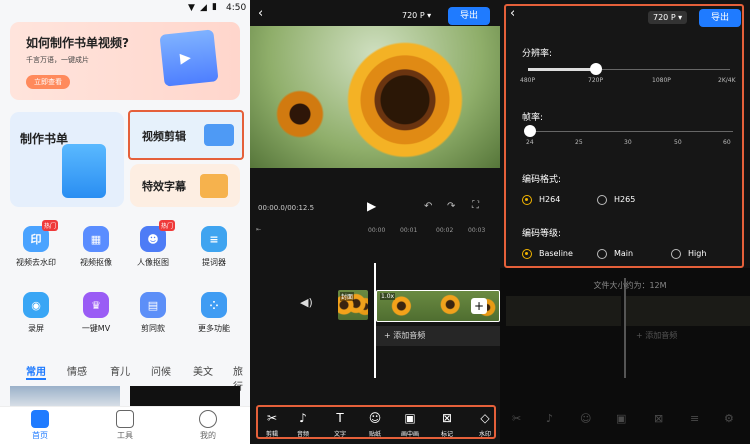 This screenshot has height=444, width=750. Describe the element at coordinates (164, 186) in the screenshot. I see `subtitle-effect-card-title: 特效字幕` at that location.